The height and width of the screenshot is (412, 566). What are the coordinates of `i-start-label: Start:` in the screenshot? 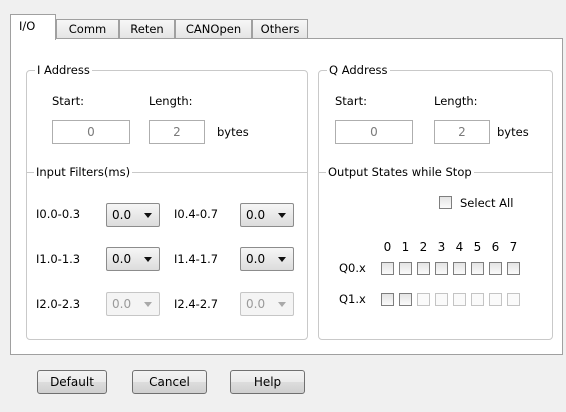 It's located at (68, 101).